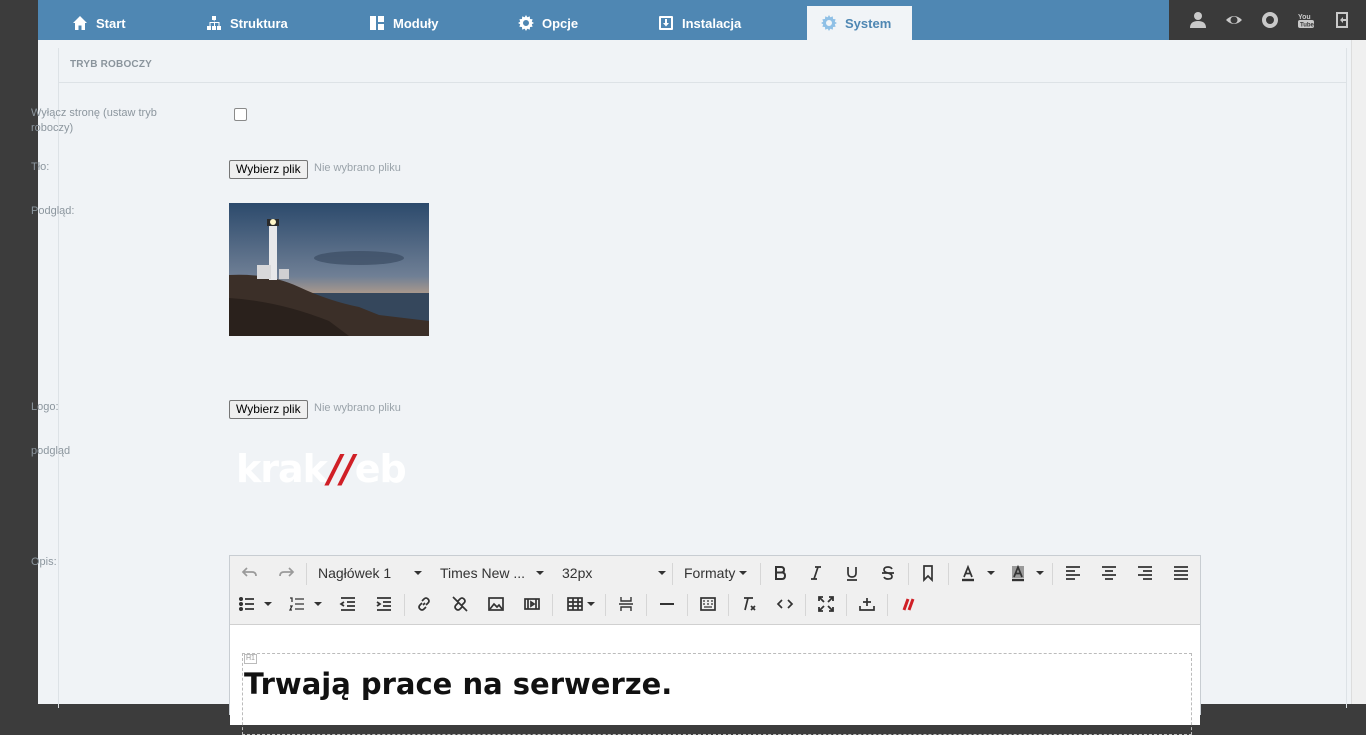 This screenshot has height=735, width=1366. What do you see at coordinates (286, 573) in the screenshot?
I see `redo-icon` at bounding box center [286, 573].